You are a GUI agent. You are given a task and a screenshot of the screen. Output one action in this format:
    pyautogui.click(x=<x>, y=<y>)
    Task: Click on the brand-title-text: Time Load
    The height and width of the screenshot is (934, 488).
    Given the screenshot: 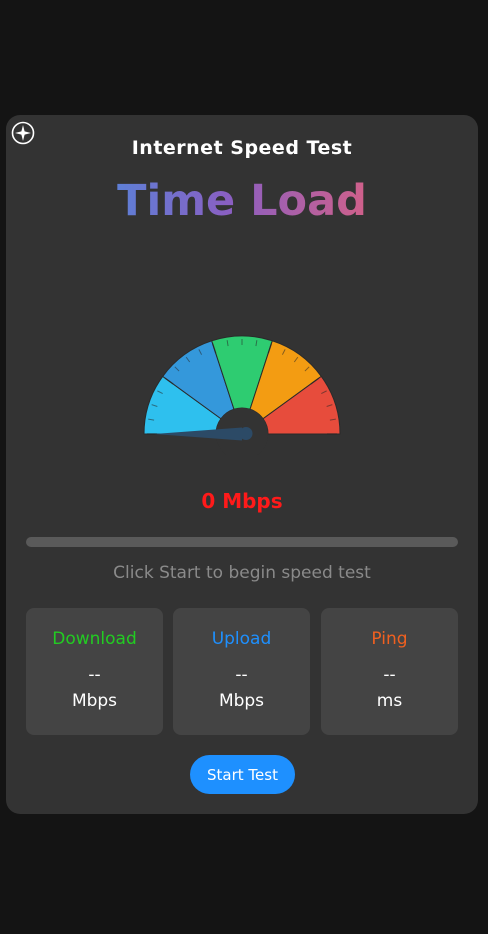 What is the action you would take?
    pyautogui.click(x=242, y=201)
    